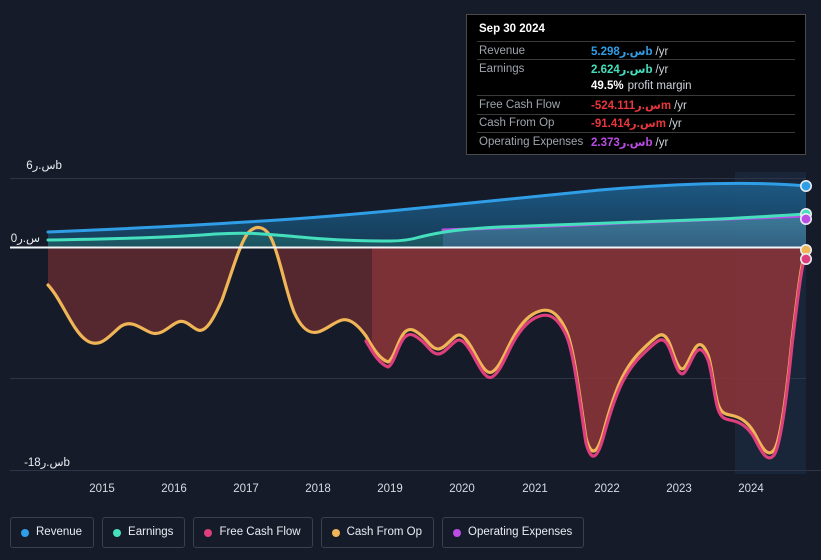 The image size is (821, 560). I want to click on legend-label-free-cash-flow: Free Cash Flow, so click(260, 532).